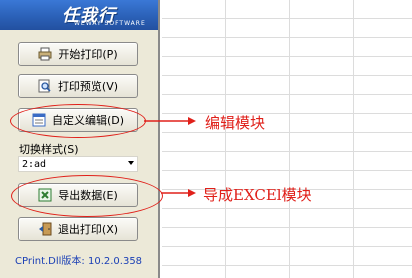  I want to click on version-label: CPrint.Dll版本: 10.2.0.358, so click(79, 261).